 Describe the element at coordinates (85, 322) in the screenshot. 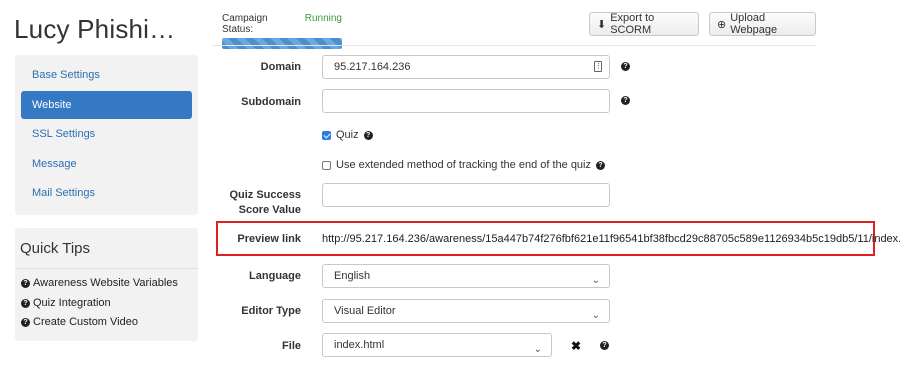

I see `tip-label: Create Custom Video` at that location.